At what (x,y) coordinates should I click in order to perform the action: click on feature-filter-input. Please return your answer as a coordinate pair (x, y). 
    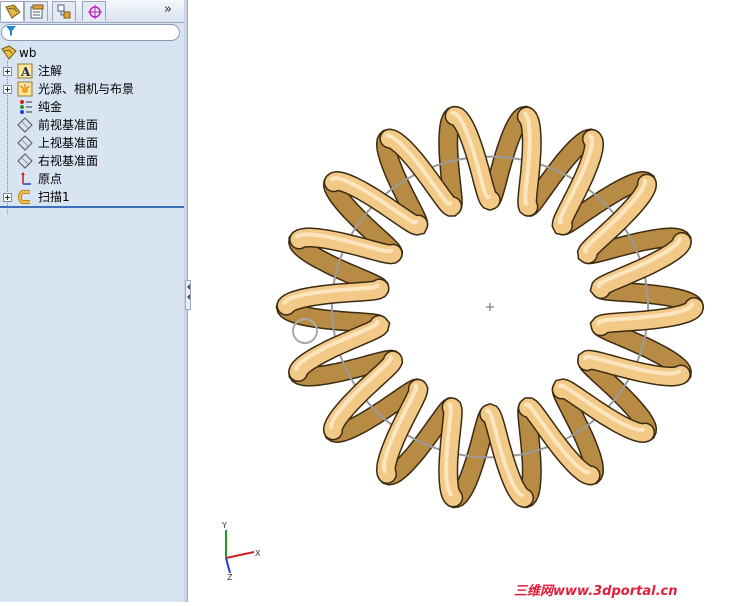
    Looking at the image, I should click on (90, 32).